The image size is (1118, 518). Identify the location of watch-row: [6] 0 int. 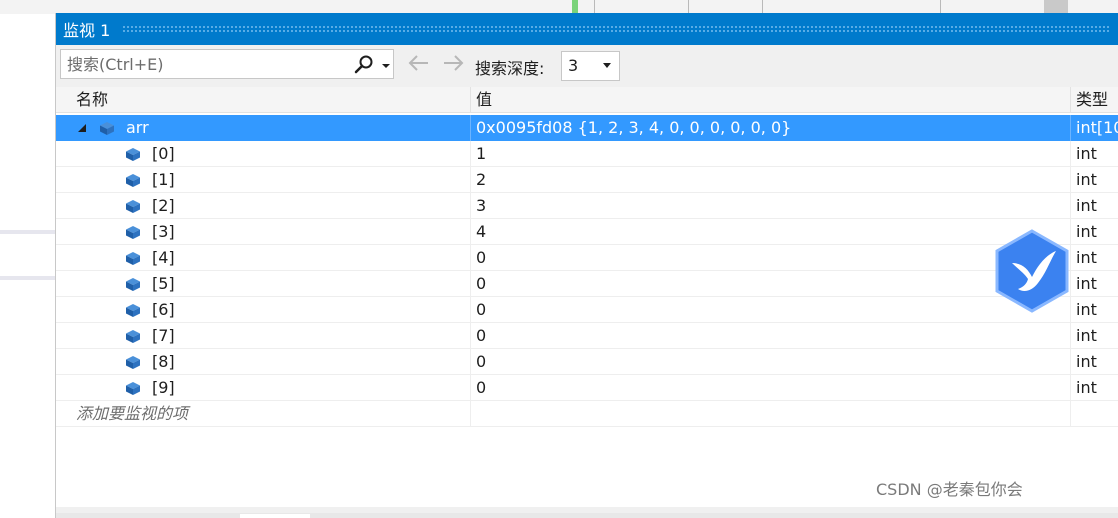
(587, 310).